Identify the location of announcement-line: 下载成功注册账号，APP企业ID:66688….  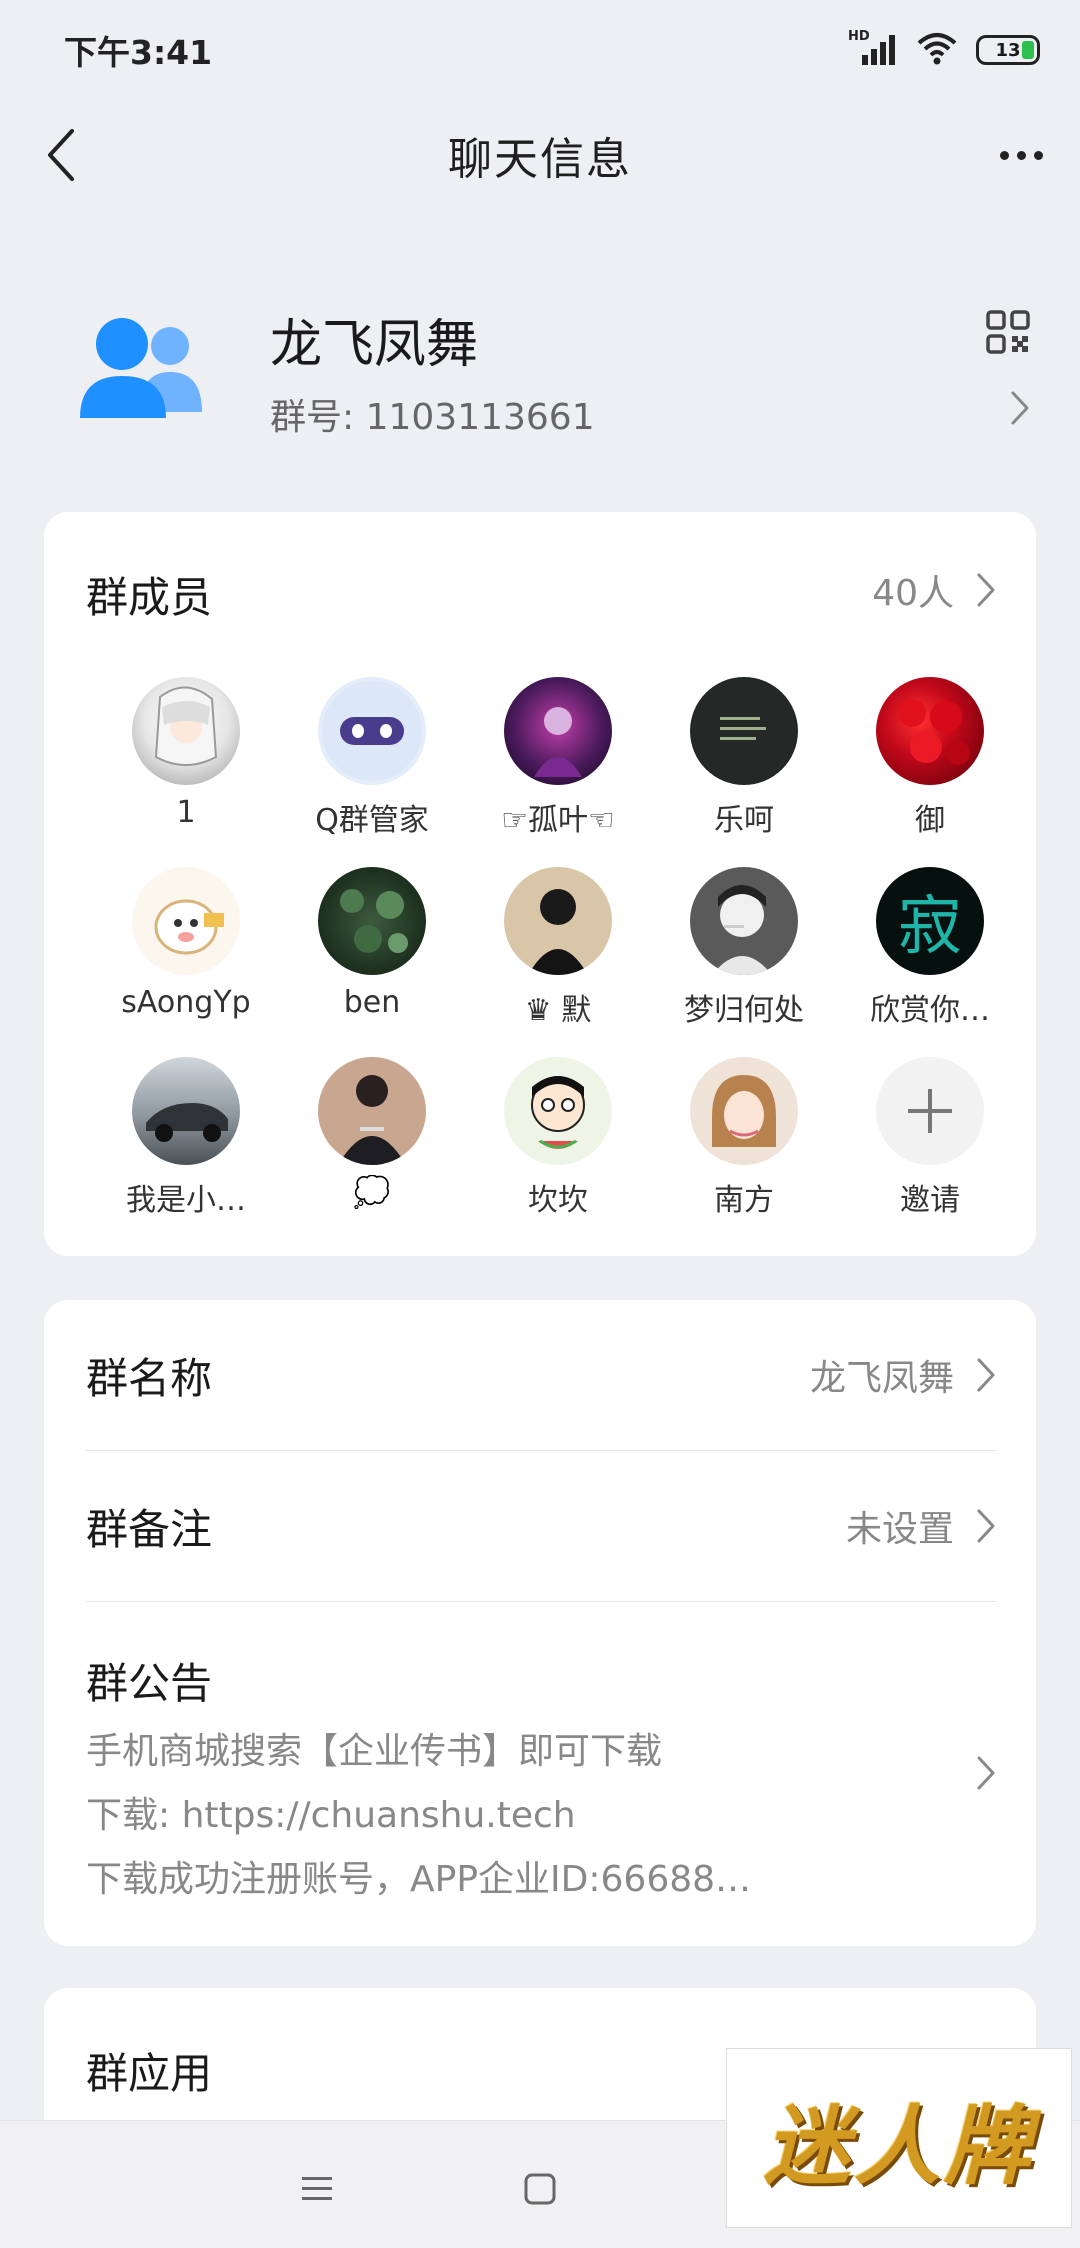
(419, 1879).